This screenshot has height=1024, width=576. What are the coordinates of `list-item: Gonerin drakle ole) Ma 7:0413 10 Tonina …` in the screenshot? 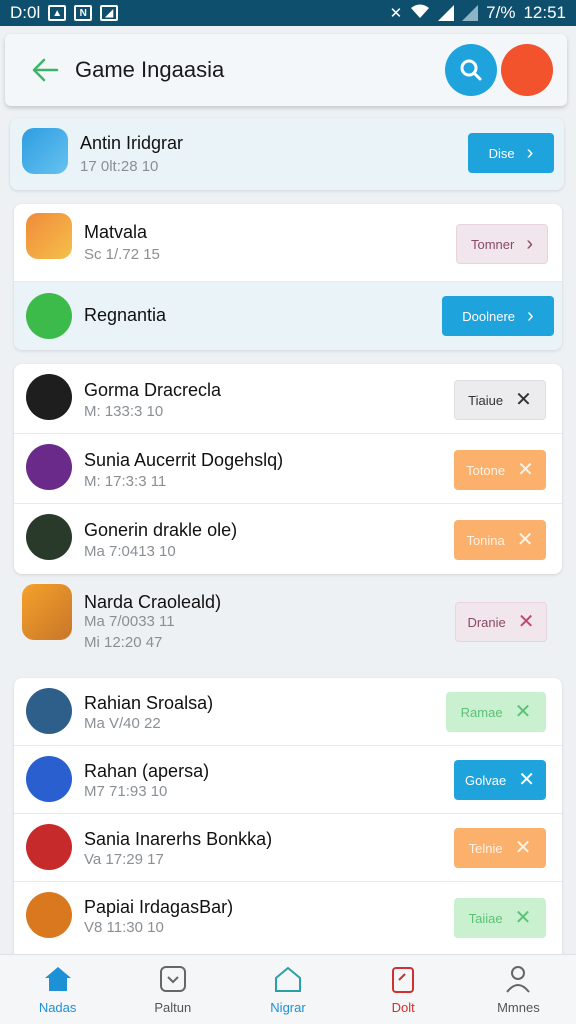 It's located at (288, 539).